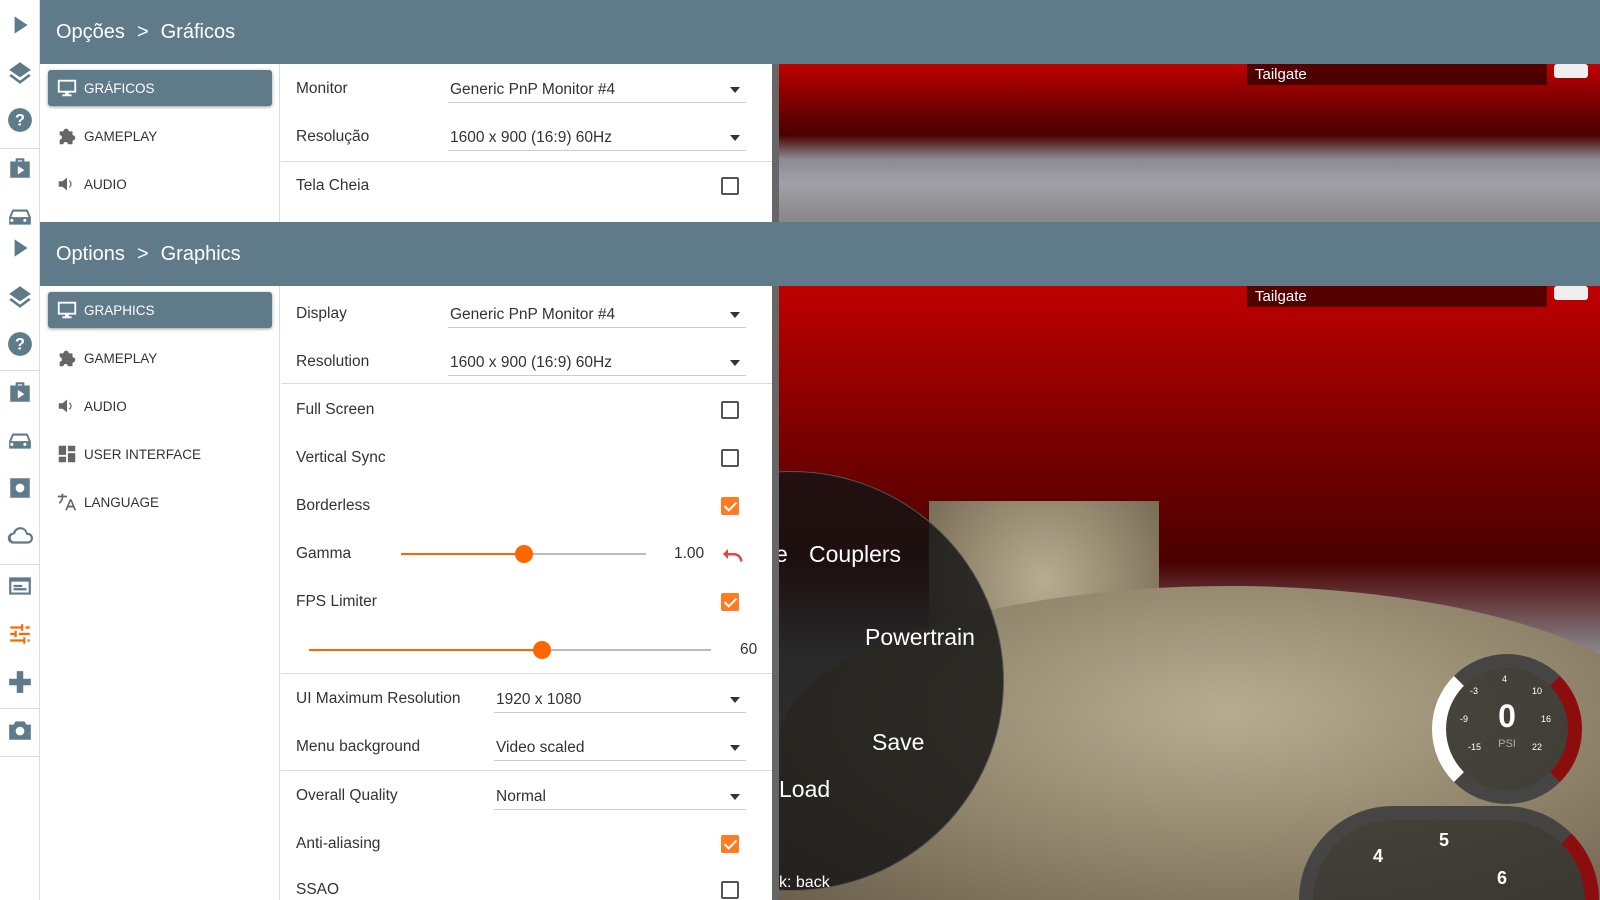 This screenshot has height=900, width=1600. Describe the element at coordinates (898, 742) in the screenshot. I see `radial-item-save: Save` at that location.